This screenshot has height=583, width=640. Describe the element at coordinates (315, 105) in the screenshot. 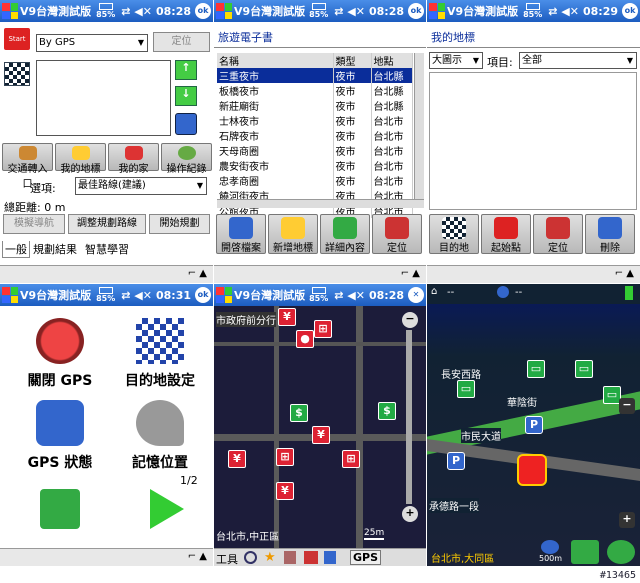

I see `table-row: 新莊廟街 夜市 台北縣` at that location.